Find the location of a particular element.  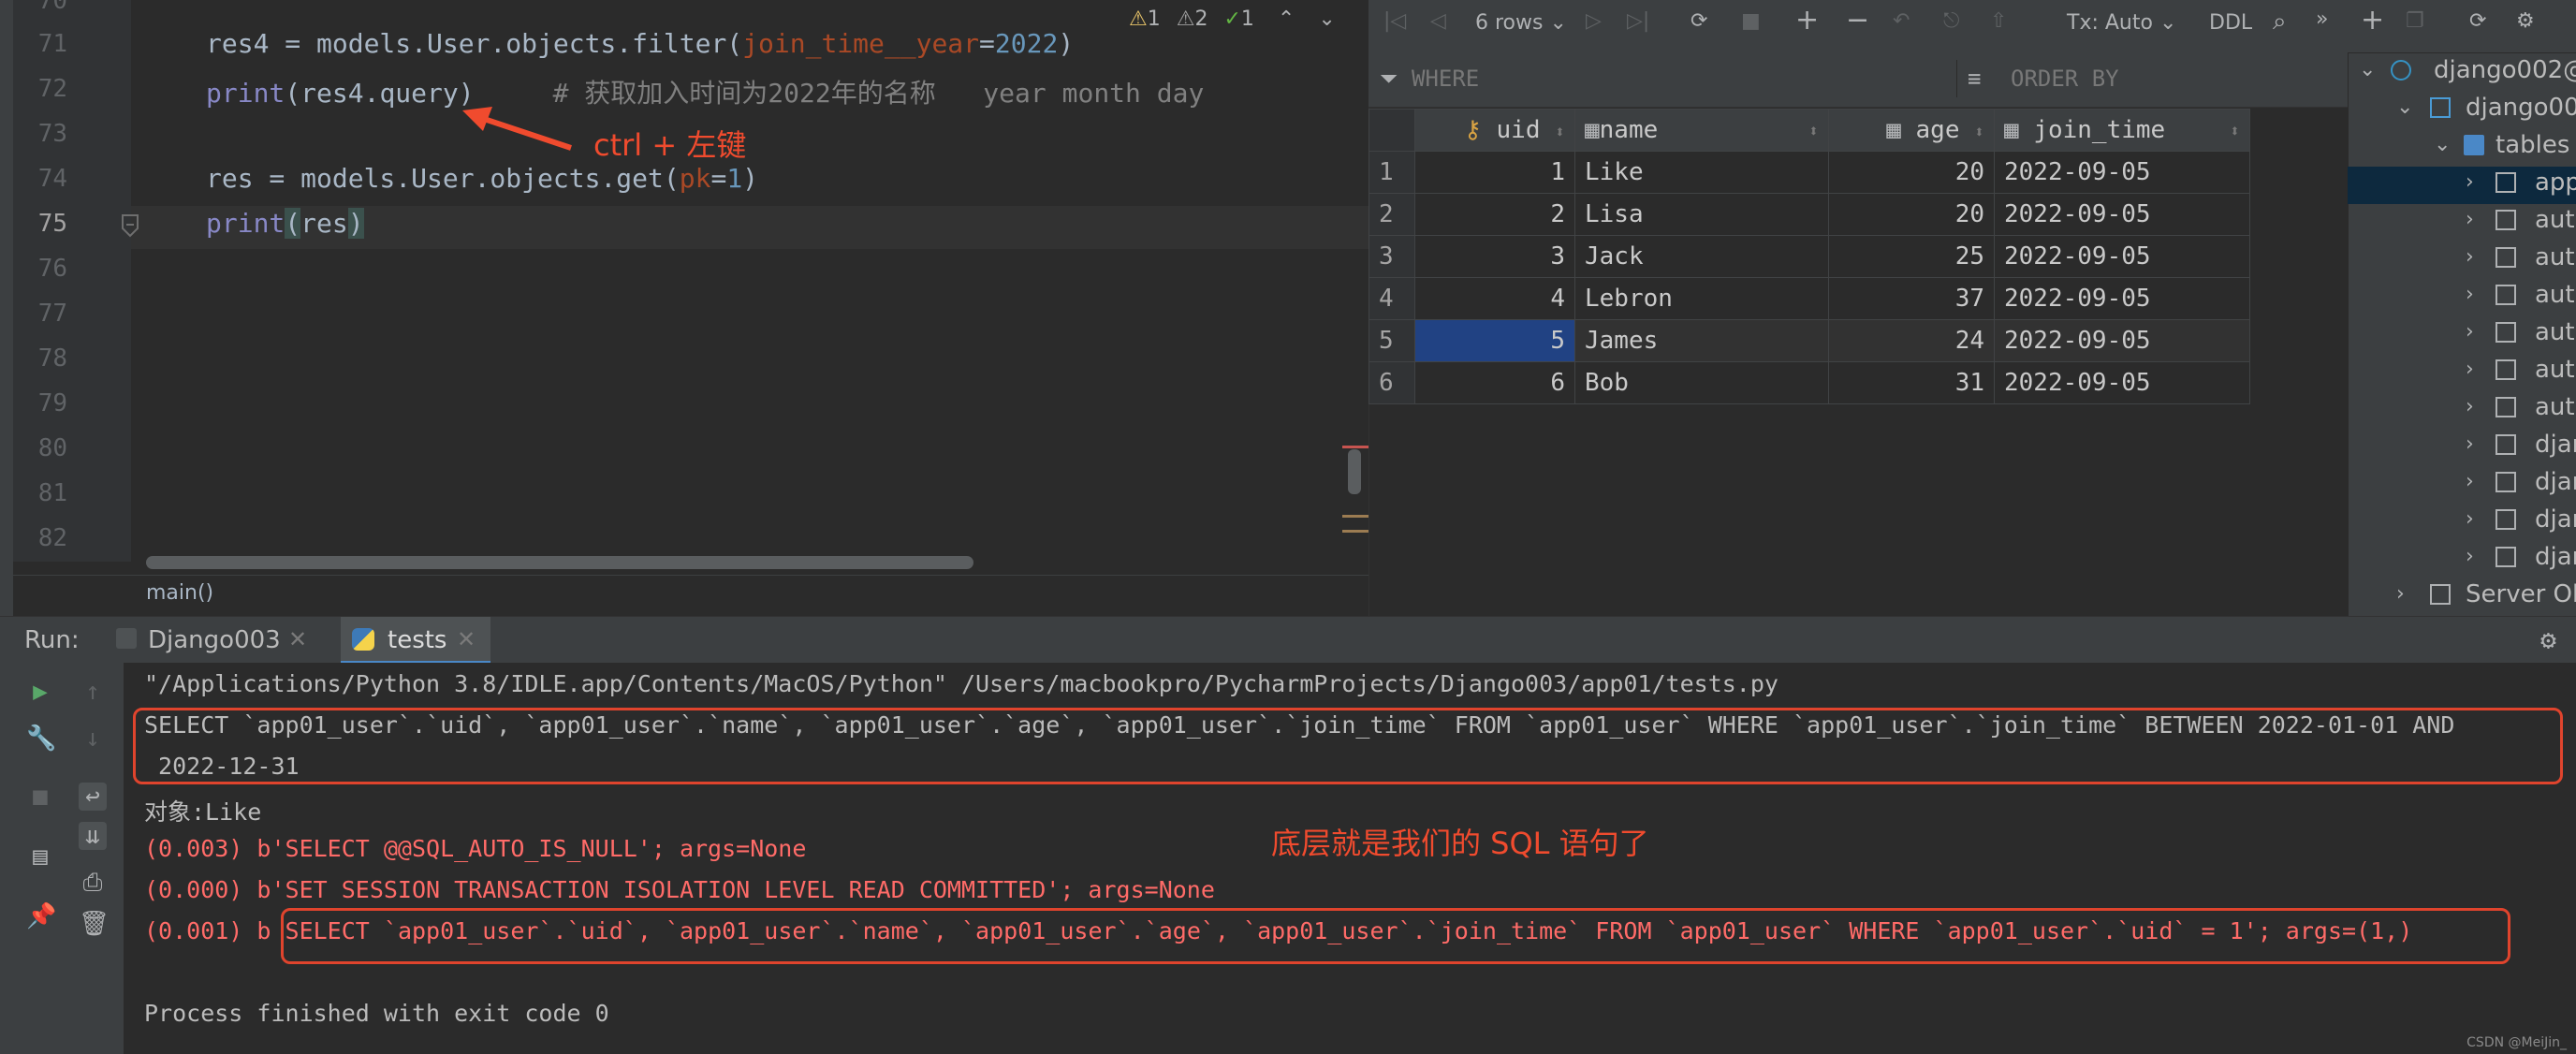

column-header-age: ▦ age ⬍ is located at coordinates (1911, 130).